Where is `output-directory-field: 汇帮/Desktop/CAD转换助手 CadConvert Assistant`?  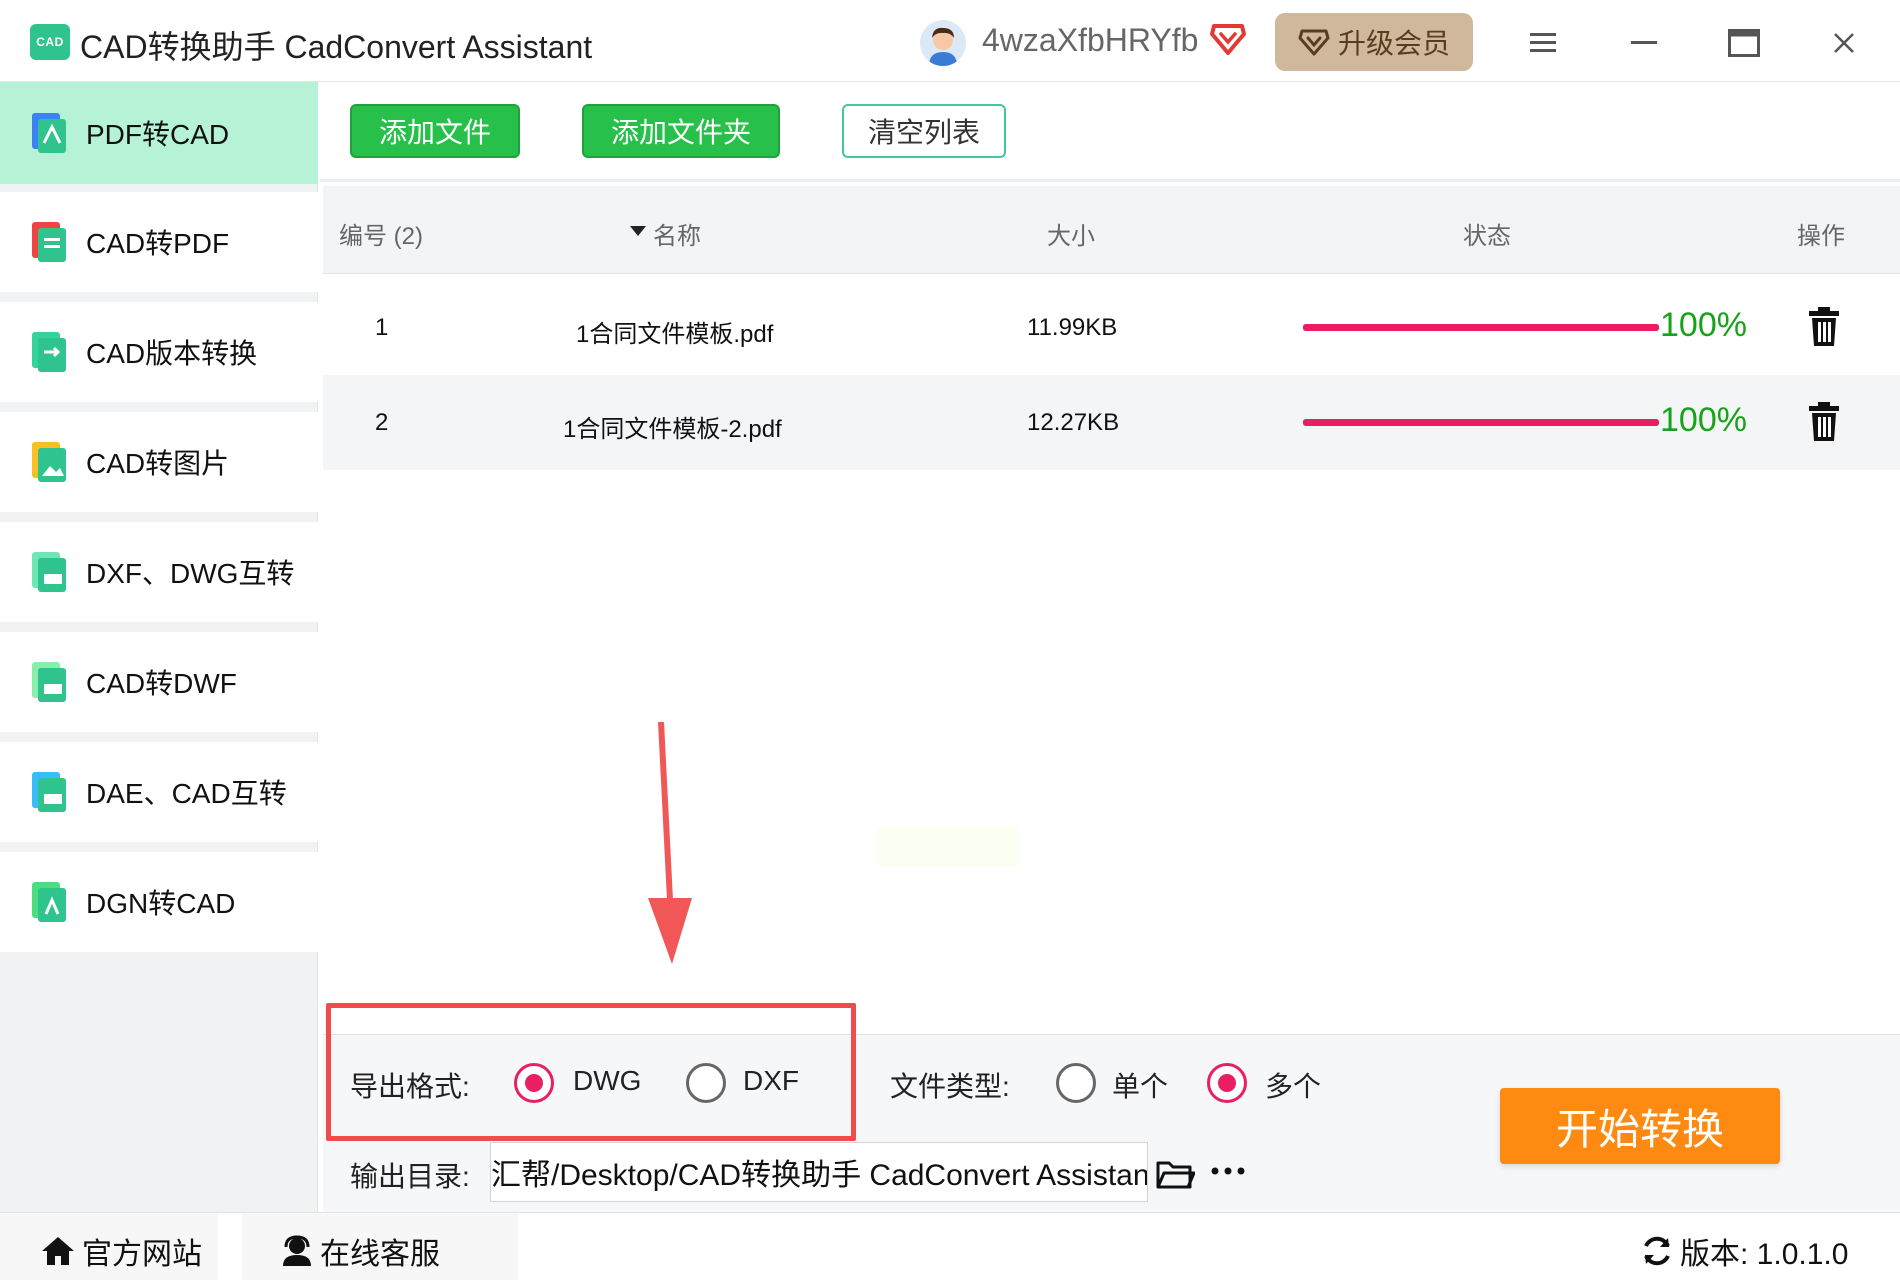 output-directory-field: 汇帮/Desktop/CAD转换助手 CadConvert Assistant is located at coordinates (819, 1172).